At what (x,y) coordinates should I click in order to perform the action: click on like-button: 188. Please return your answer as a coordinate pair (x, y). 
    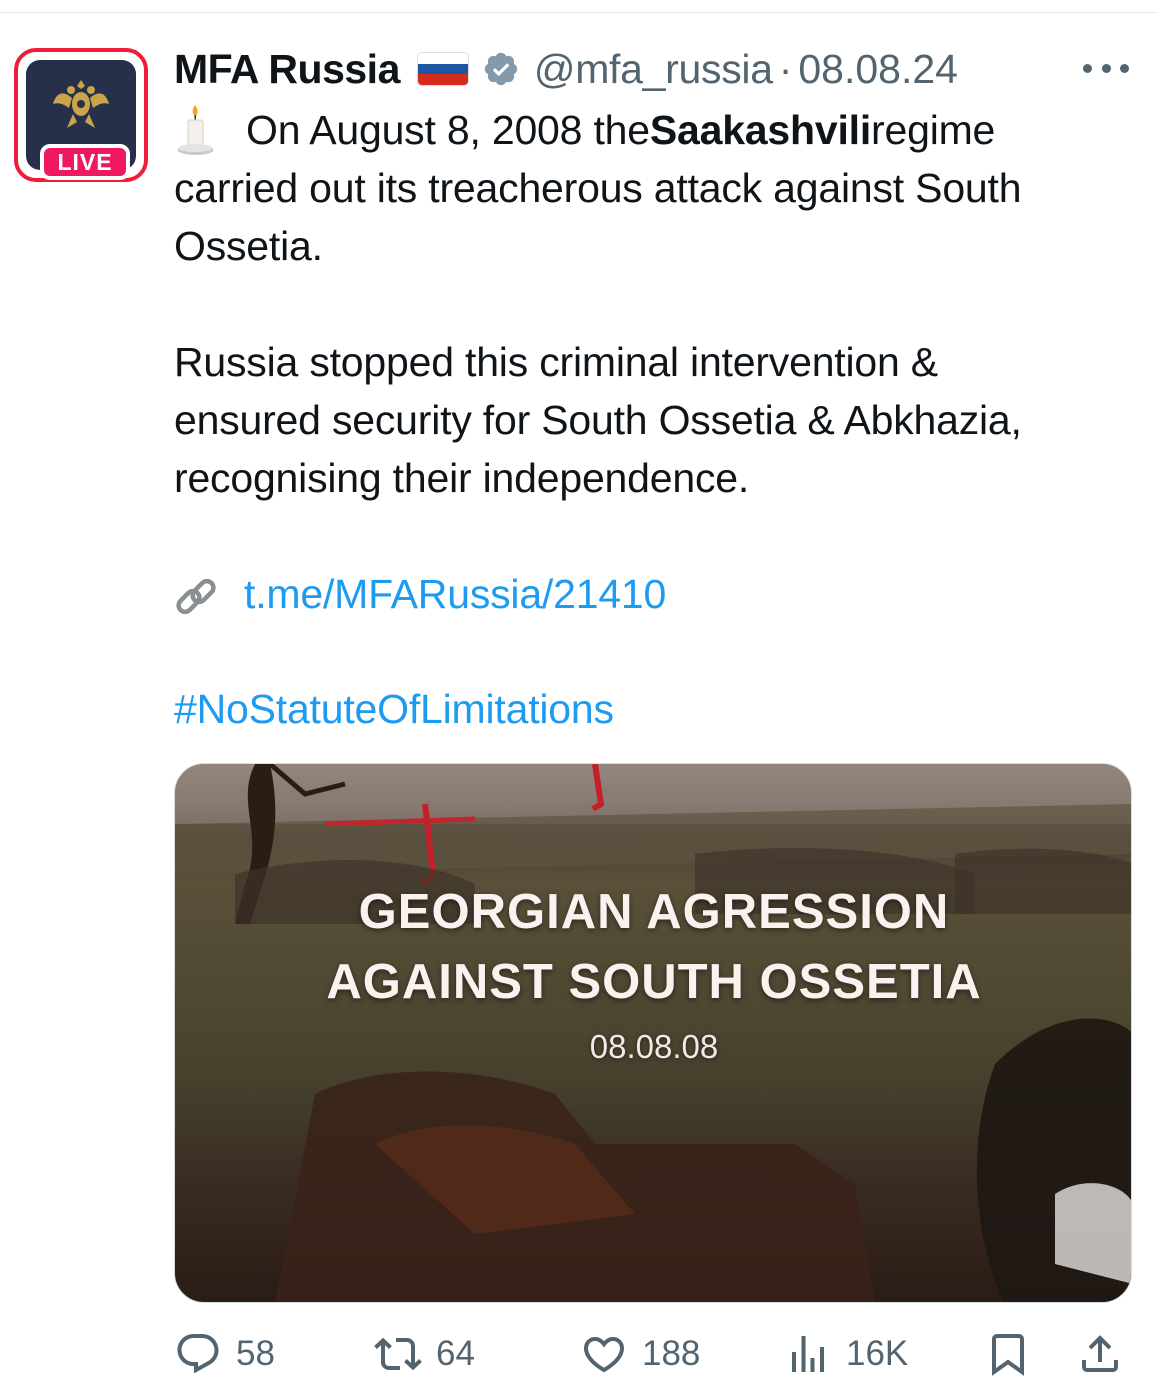
    Looking at the image, I should click on (640, 1354).